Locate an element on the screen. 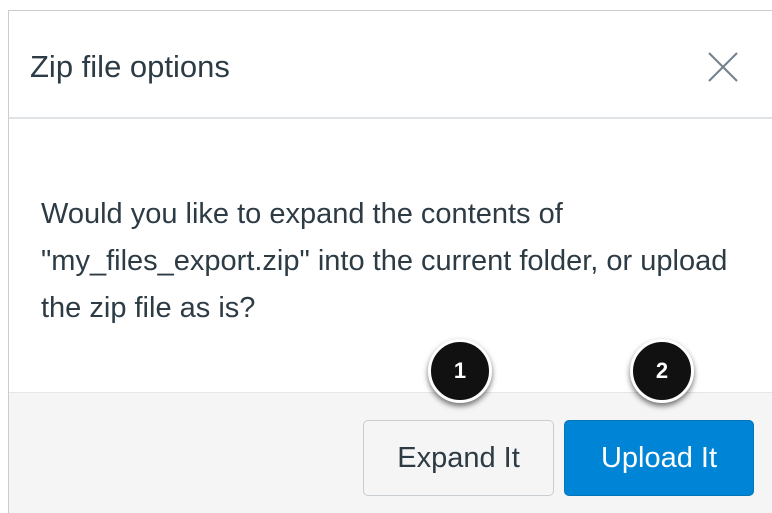 This screenshot has height=513, width=772. close-button is located at coordinates (723, 67).